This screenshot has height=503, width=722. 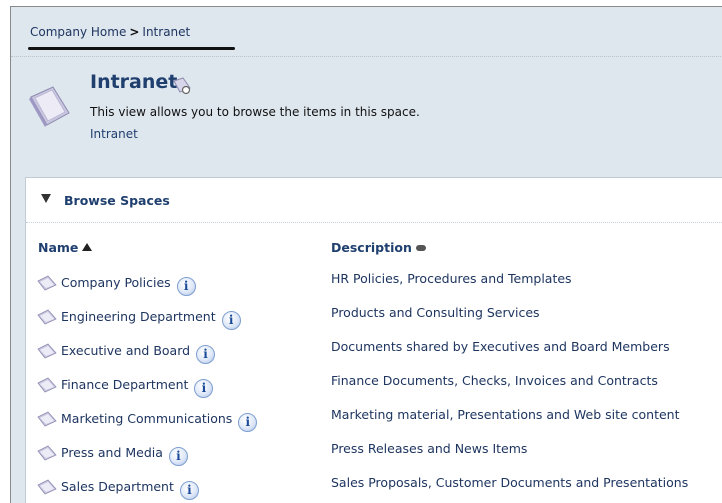 What do you see at coordinates (429, 448) in the screenshot?
I see `space-description: Press Releases and News Items` at bounding box center [429, 448].